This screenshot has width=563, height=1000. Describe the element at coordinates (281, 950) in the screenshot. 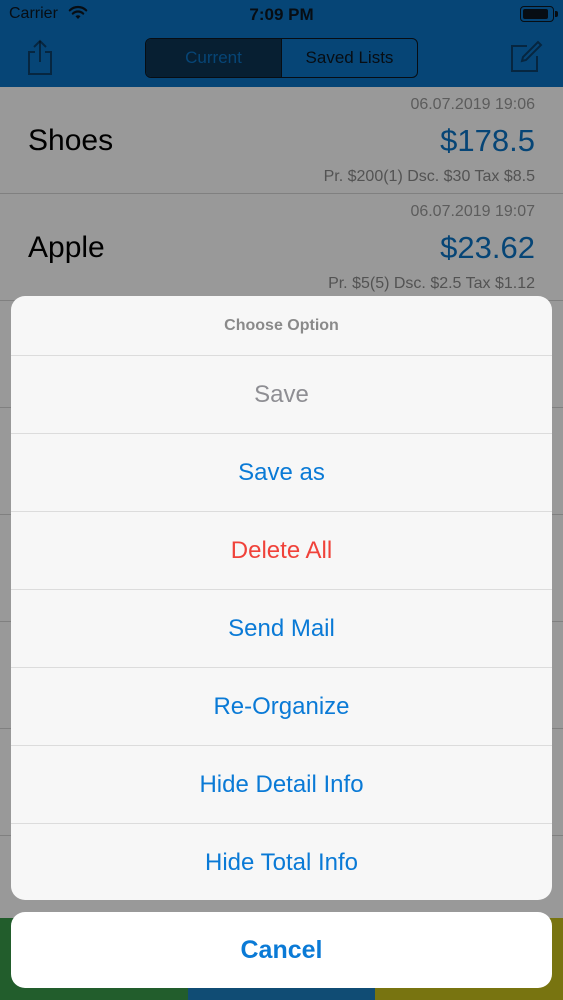

I see `cancel-button: Cancel` at that location.